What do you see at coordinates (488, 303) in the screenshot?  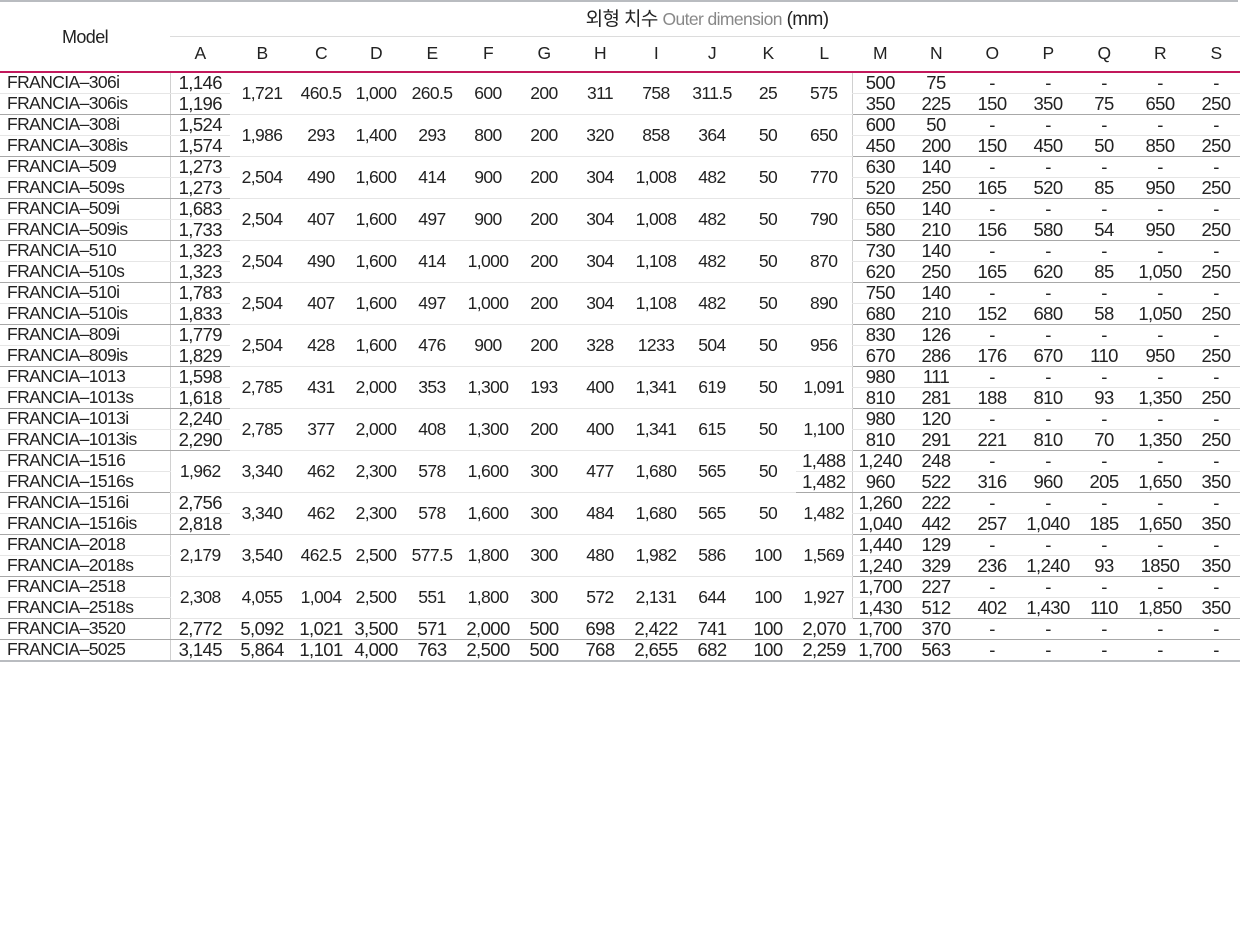 I see `value-cell-f: 1,000` at bounding box center [488, 303].